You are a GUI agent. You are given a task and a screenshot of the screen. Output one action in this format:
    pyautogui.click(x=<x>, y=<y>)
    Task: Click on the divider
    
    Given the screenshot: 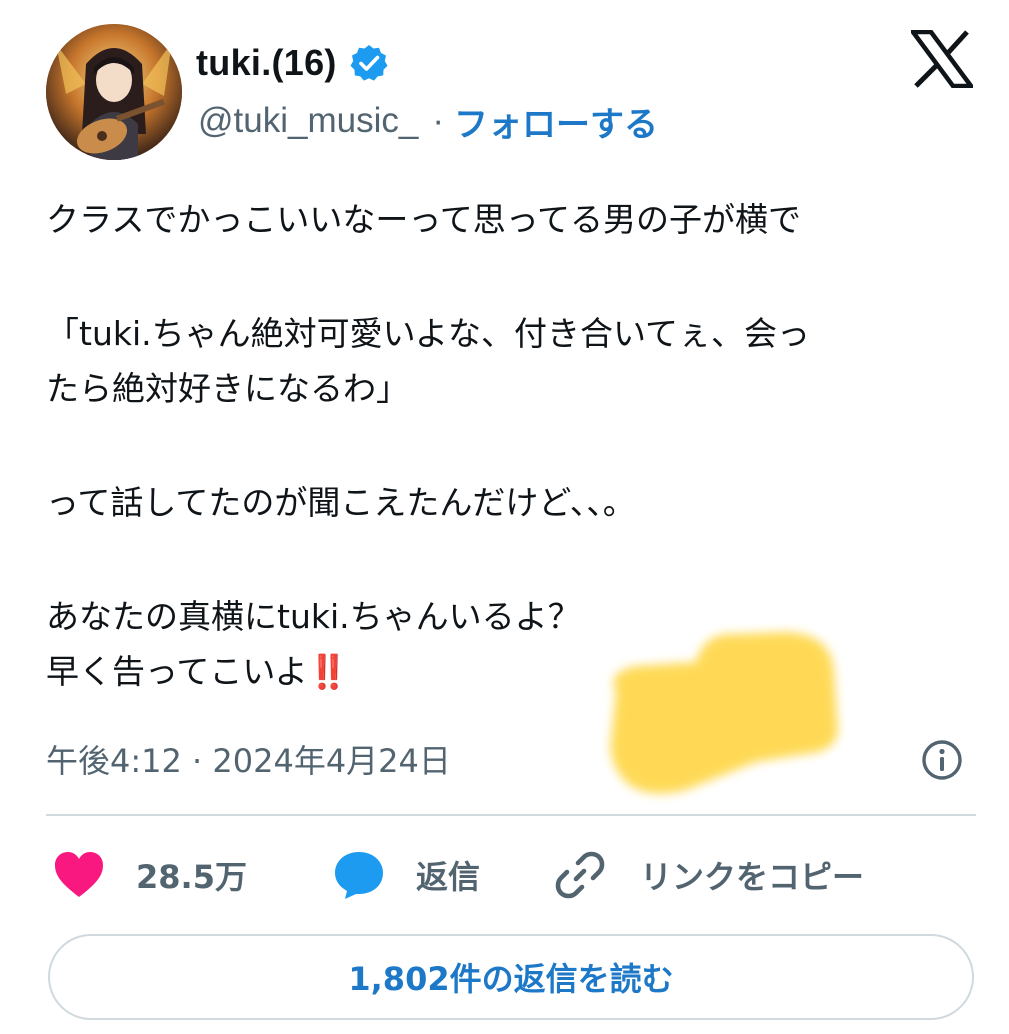 What is the action you would take?
    pyautogui.click(x=511, y=815)
    